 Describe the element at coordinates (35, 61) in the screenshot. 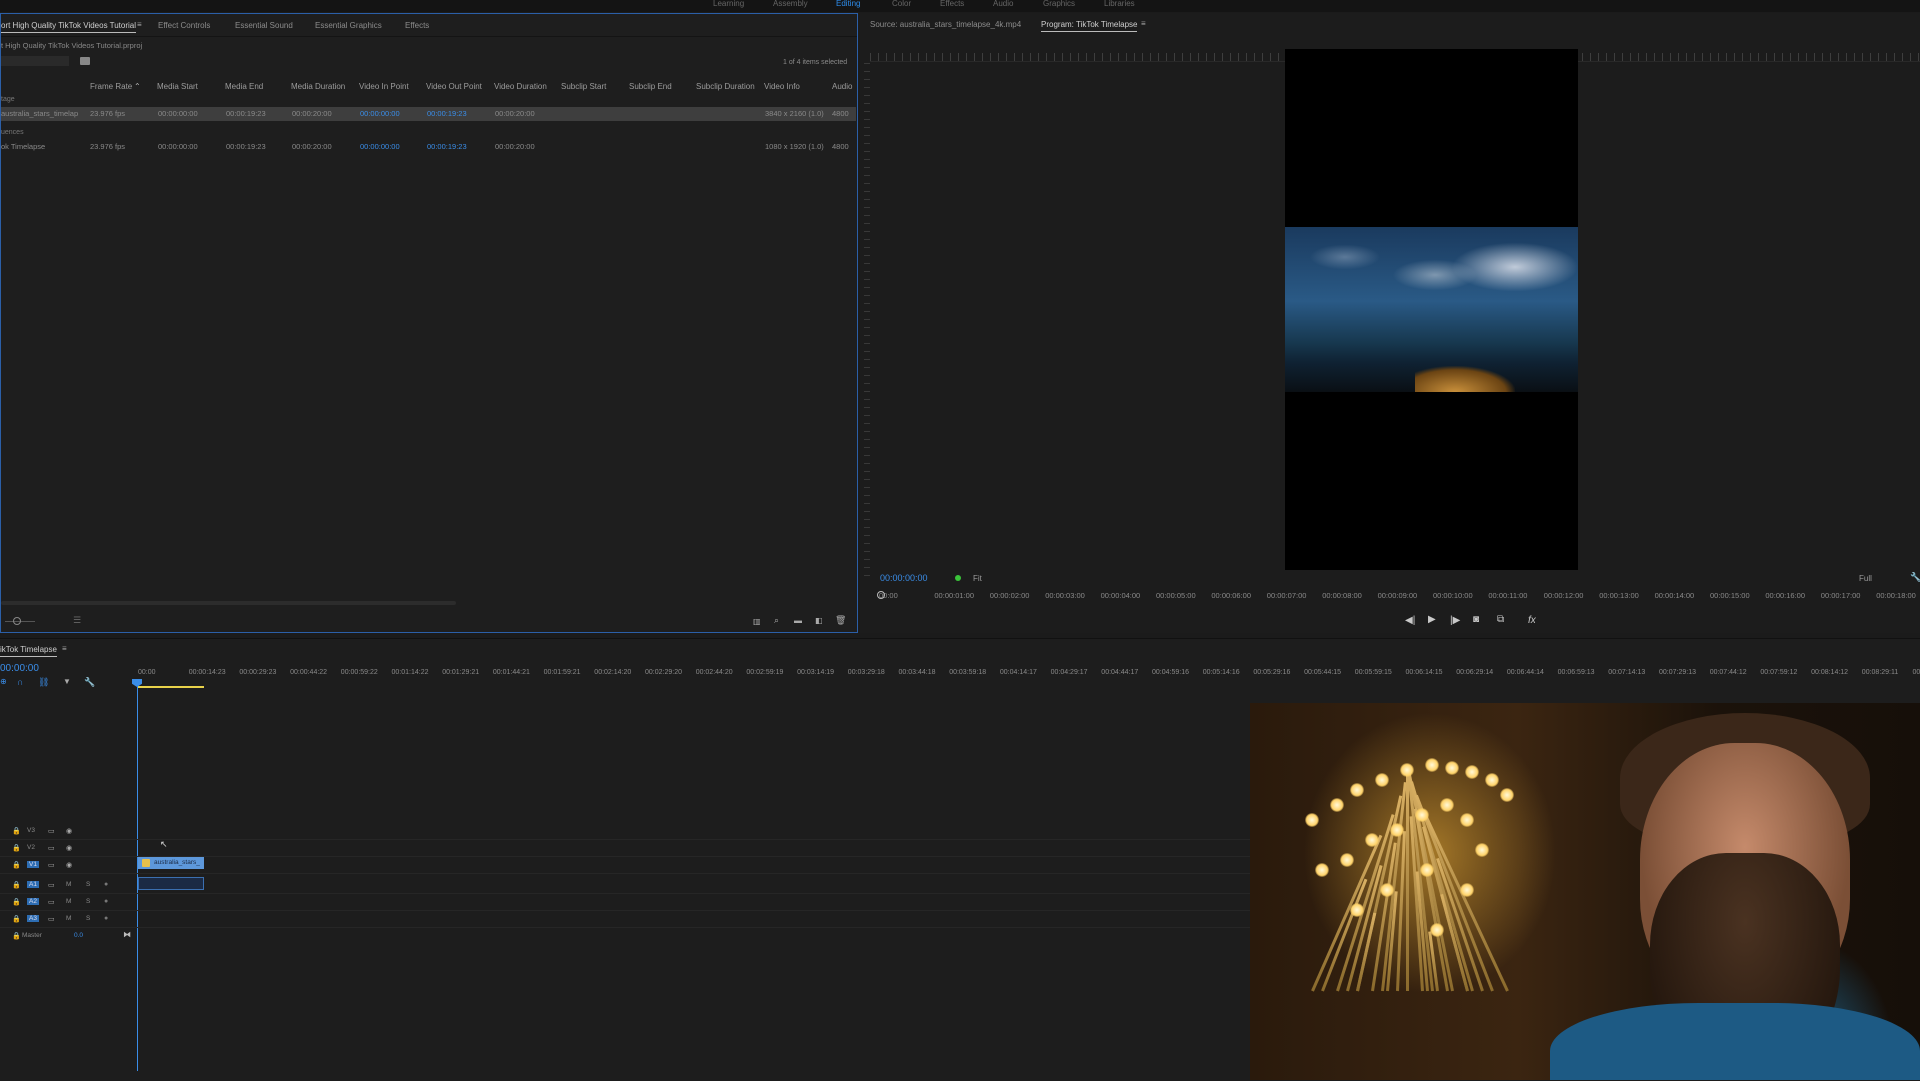

I see `search-input` at that location.